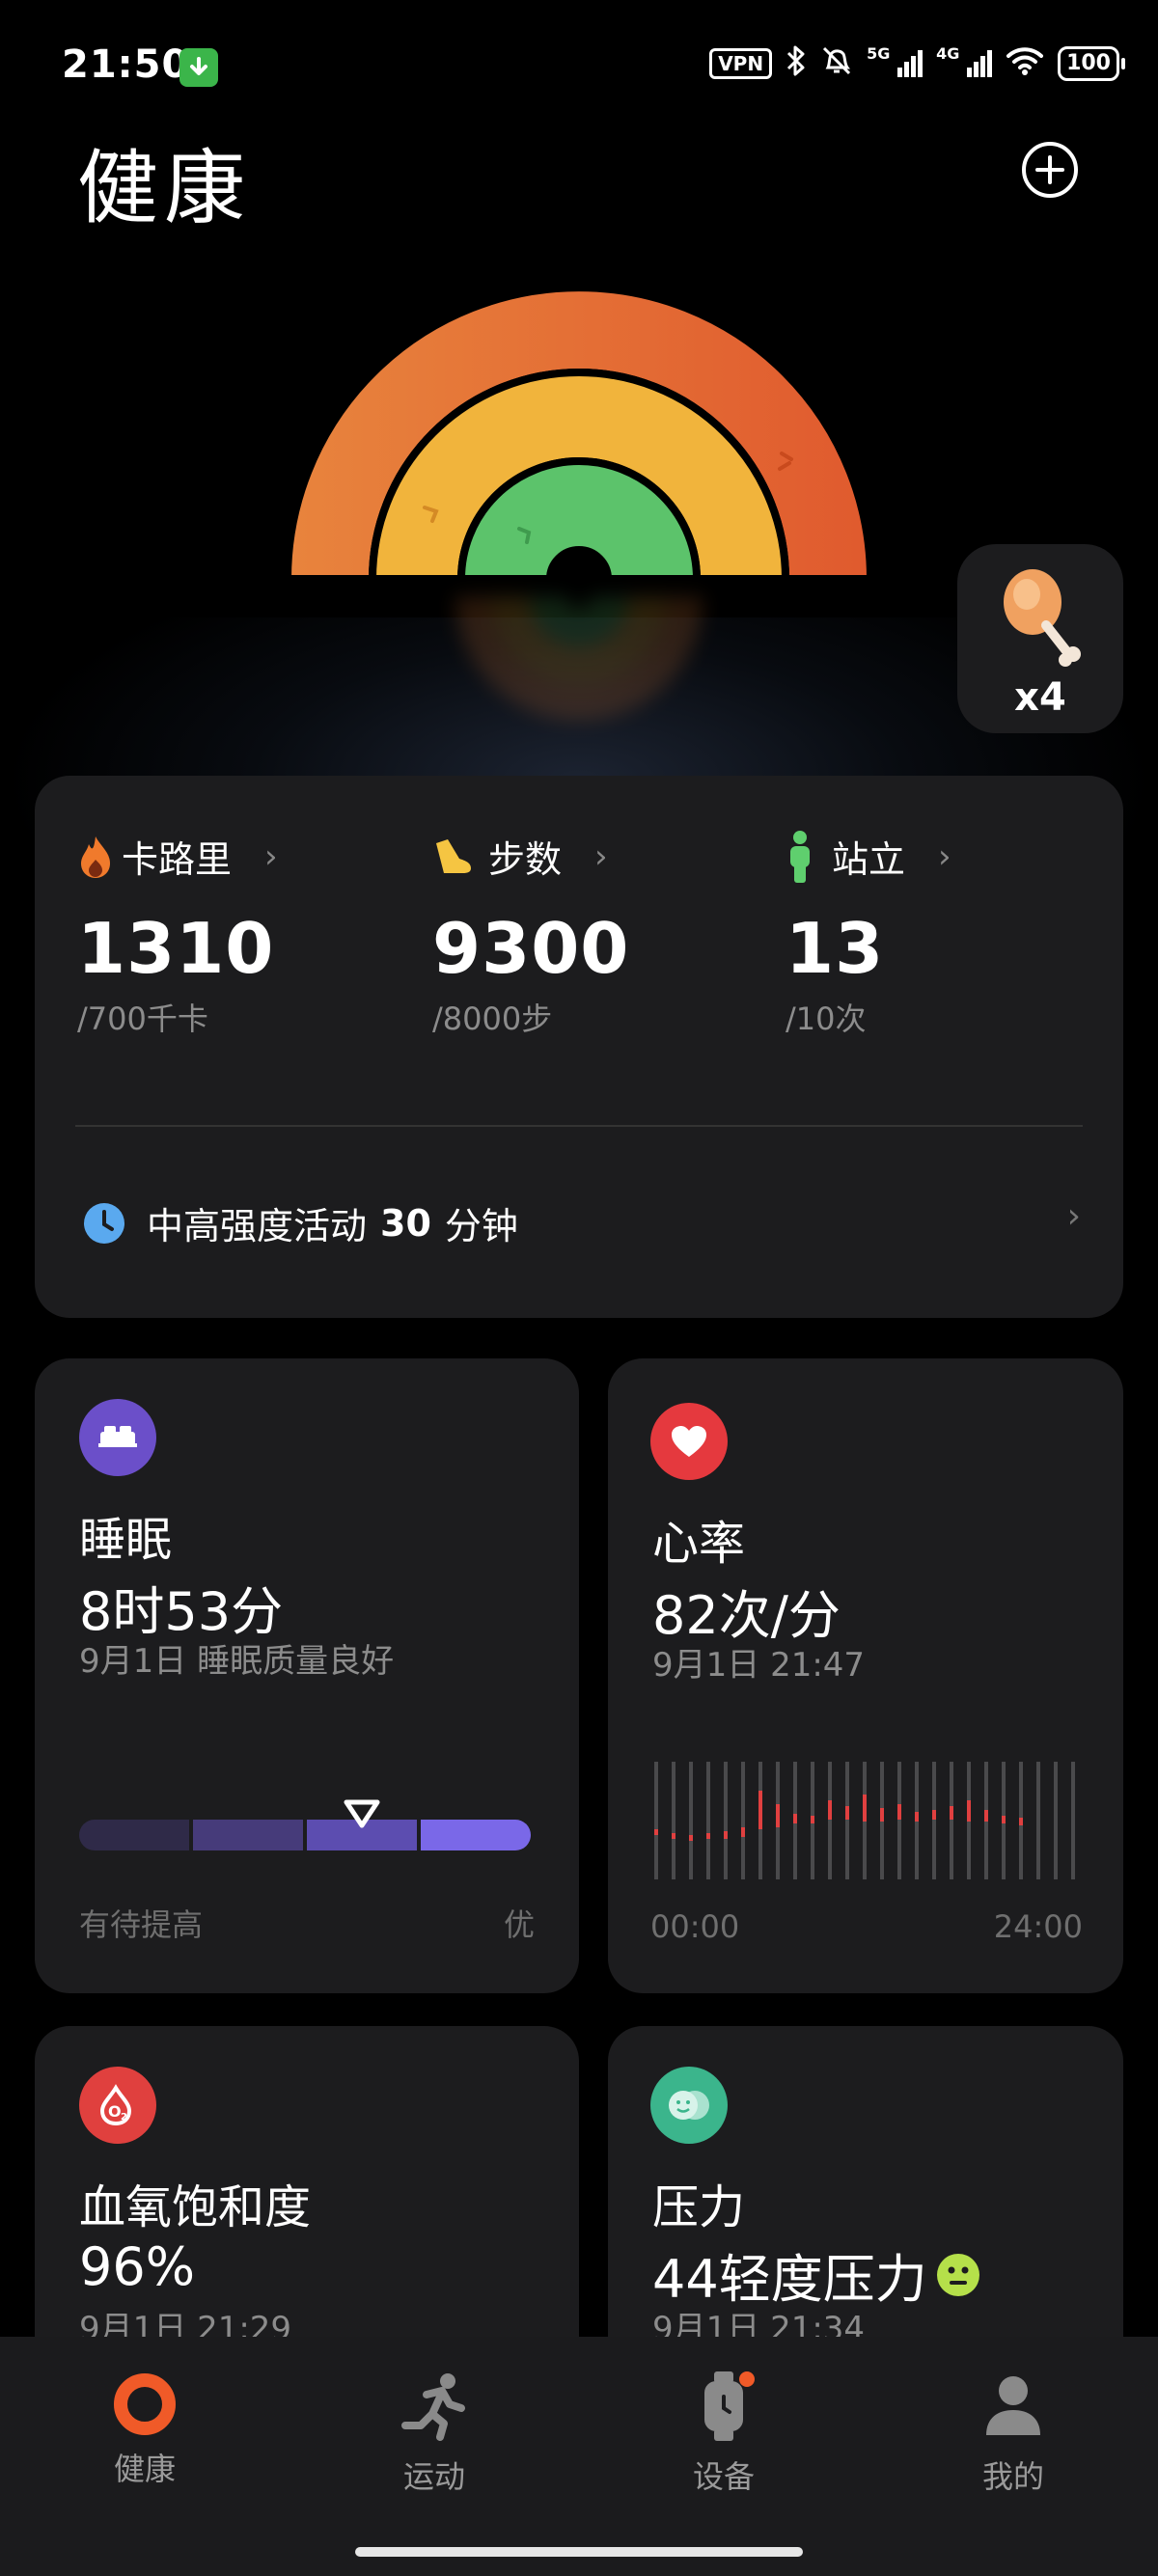  I want to click on intensity-unit: 分钟, so click(481, 1226).